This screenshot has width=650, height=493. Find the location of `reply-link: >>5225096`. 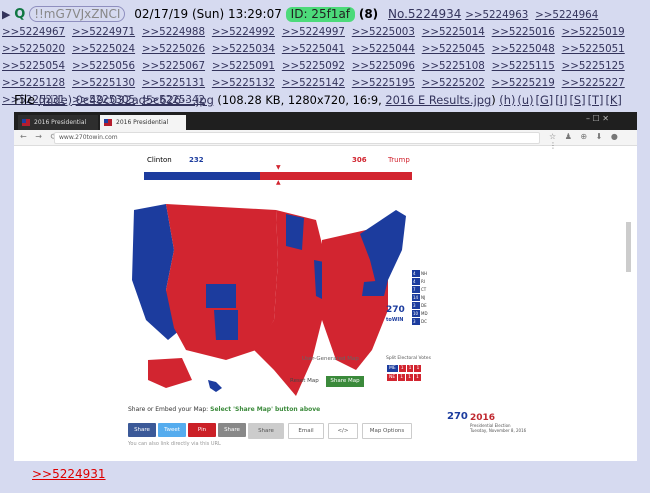

reply-link: >>5225096 is located at coordinates (383, 66).